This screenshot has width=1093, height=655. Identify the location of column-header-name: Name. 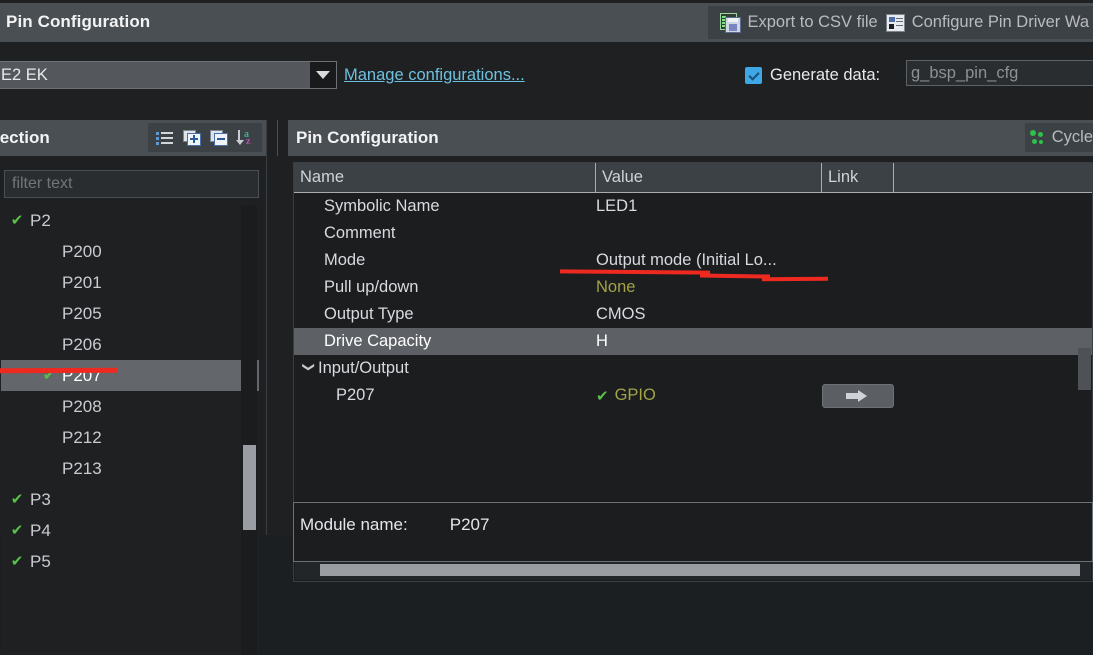
(445, 177).